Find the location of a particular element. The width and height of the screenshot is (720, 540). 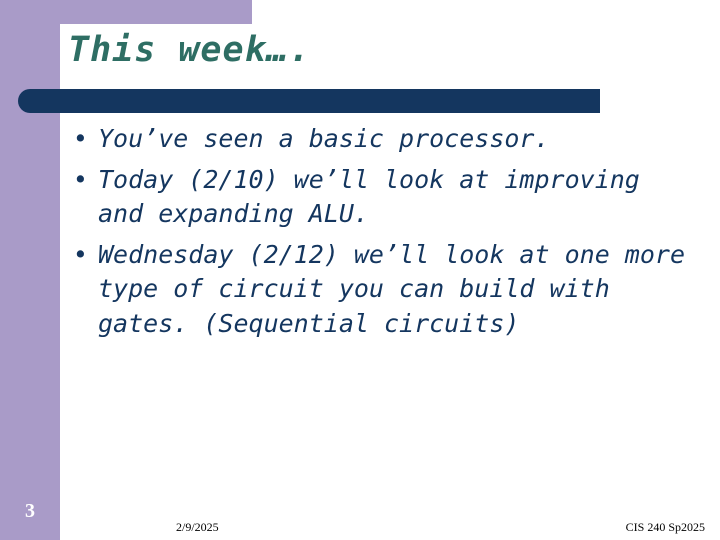

slide-number: 3 is located at coordinates (30, 511).